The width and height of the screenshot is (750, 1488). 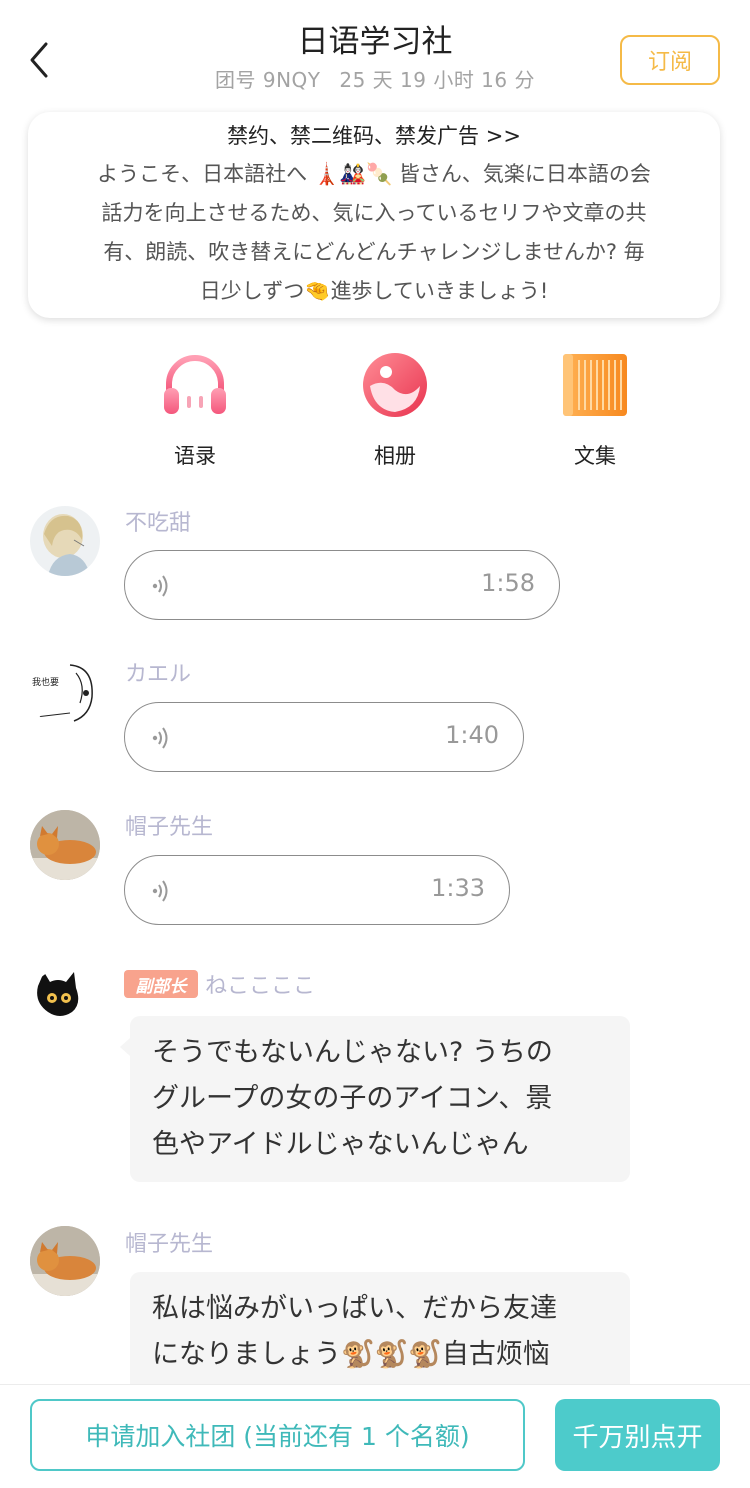 I want to click on vice-president-badge: 副部长, so click(x=161, y=984).